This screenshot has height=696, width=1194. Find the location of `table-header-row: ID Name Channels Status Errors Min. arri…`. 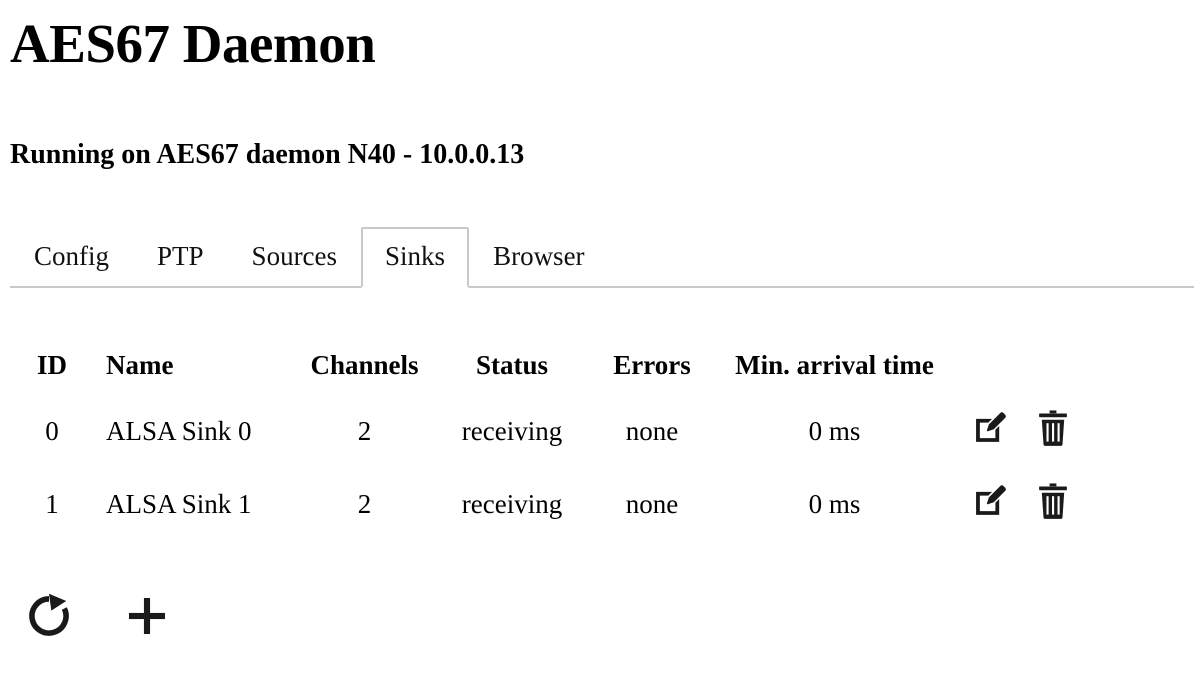

table-header-row: ID Name Channels Status Errors Min. arri… is located at coordinates (553, 367).